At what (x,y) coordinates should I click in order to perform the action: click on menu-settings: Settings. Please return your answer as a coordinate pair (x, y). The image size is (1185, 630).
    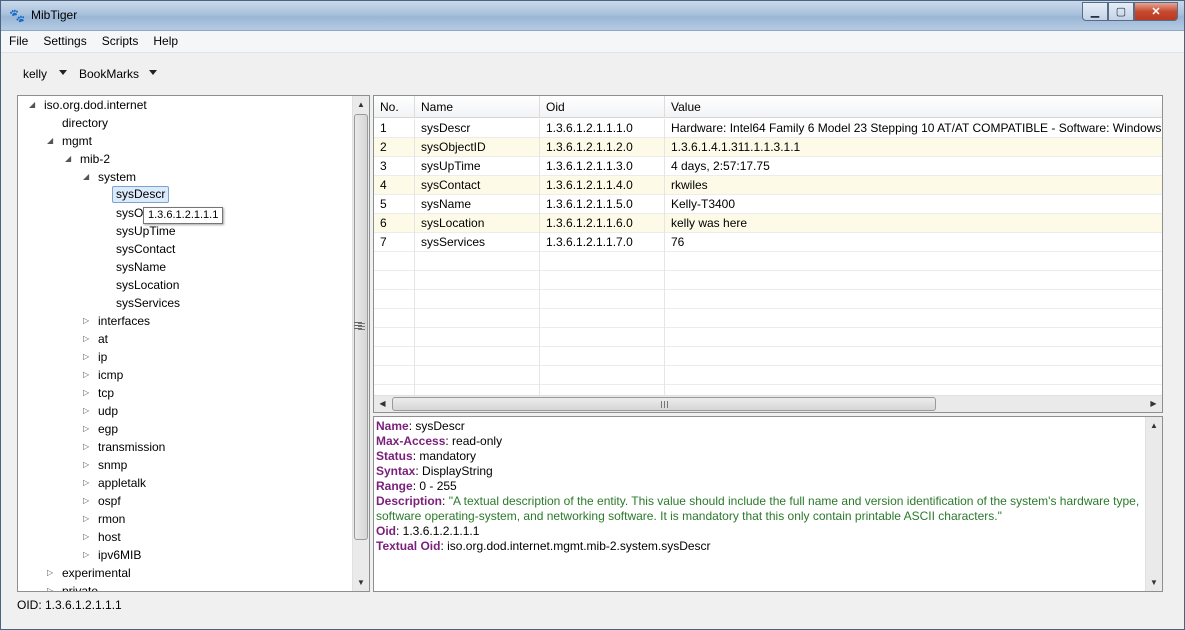
    Looking at the image, I should click on (64, 41).